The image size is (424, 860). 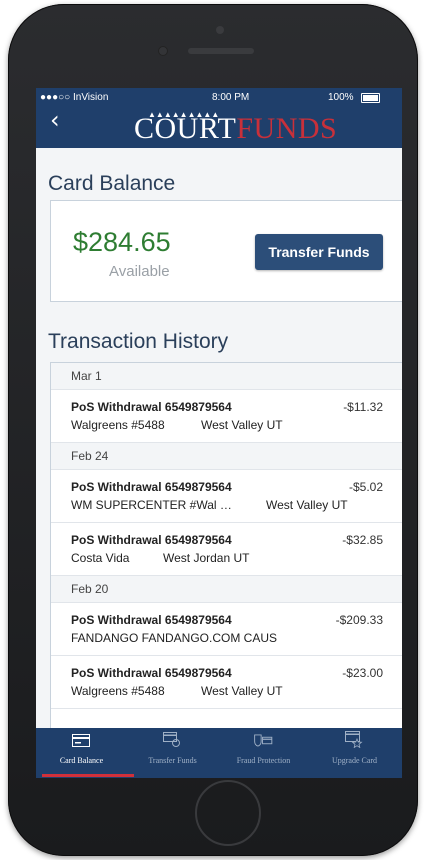 I want to click on date-header: Feb 24, so click(x=226, y=456).